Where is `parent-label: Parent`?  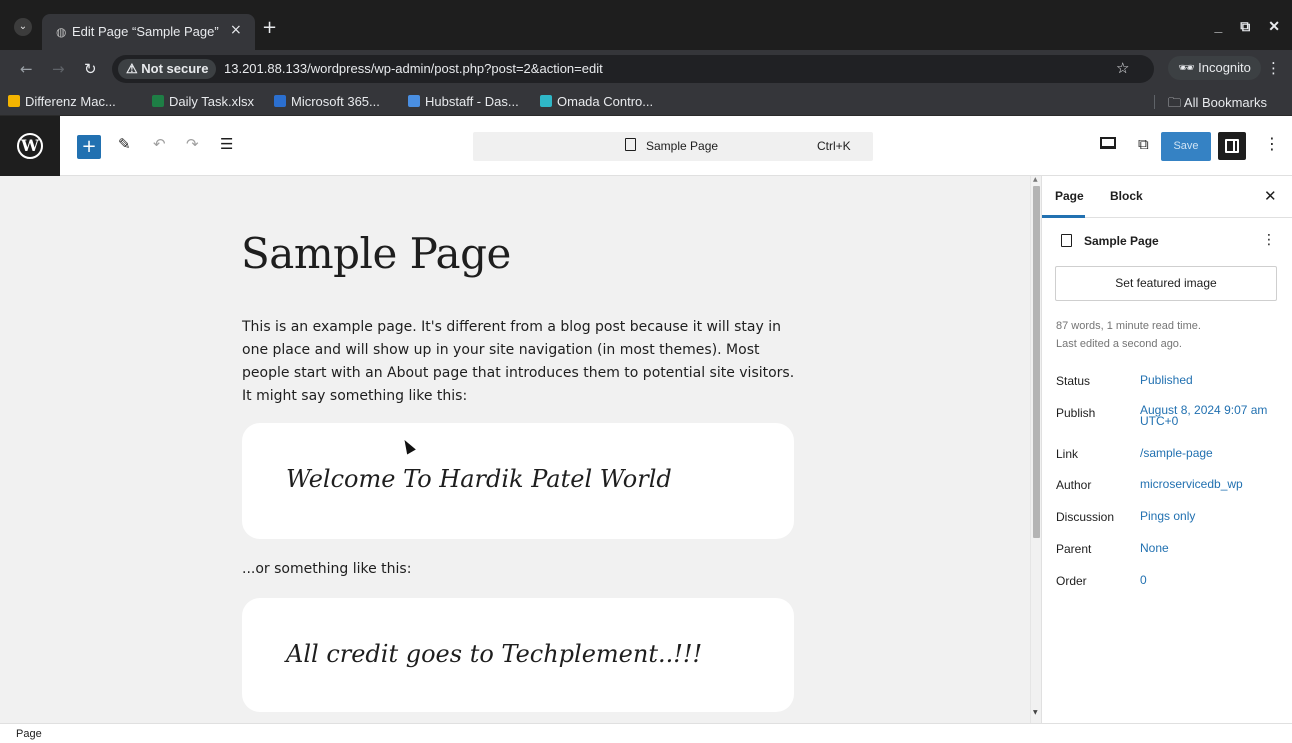 parent-label: Parent is located at coordinates (1074, 549).